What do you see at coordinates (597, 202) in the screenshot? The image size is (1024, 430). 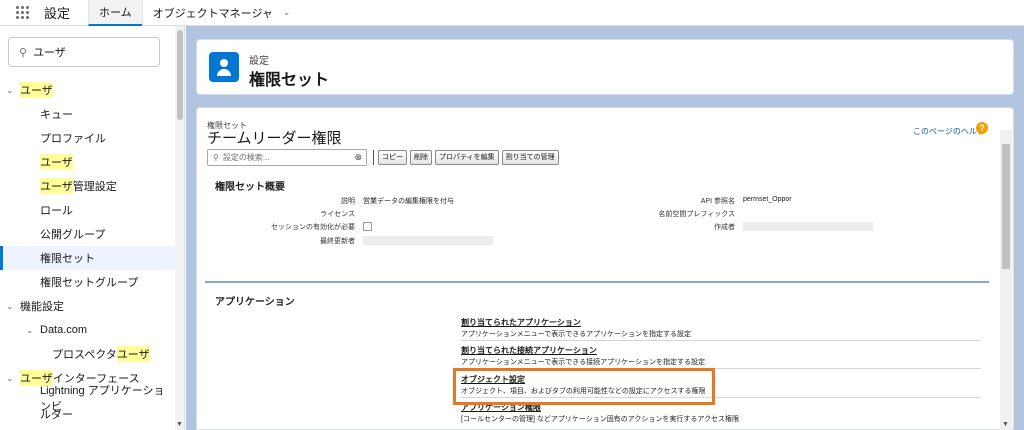 I see `overview-row: 説明 営業データの編集権限を付与 API 参照名 permset_Oppor` at bounding box center [597, 202].